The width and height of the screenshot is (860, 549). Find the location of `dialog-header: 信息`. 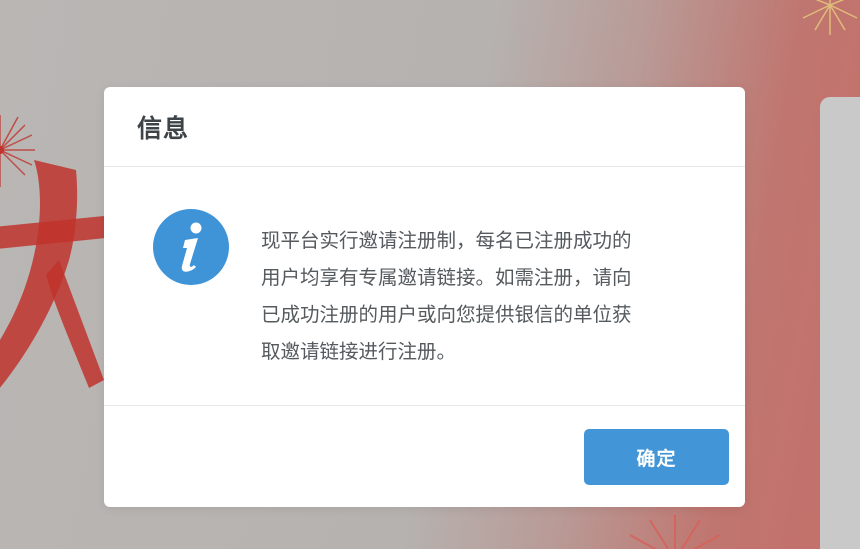

dialog-header: 信息 is located at coordinates (424, 127).